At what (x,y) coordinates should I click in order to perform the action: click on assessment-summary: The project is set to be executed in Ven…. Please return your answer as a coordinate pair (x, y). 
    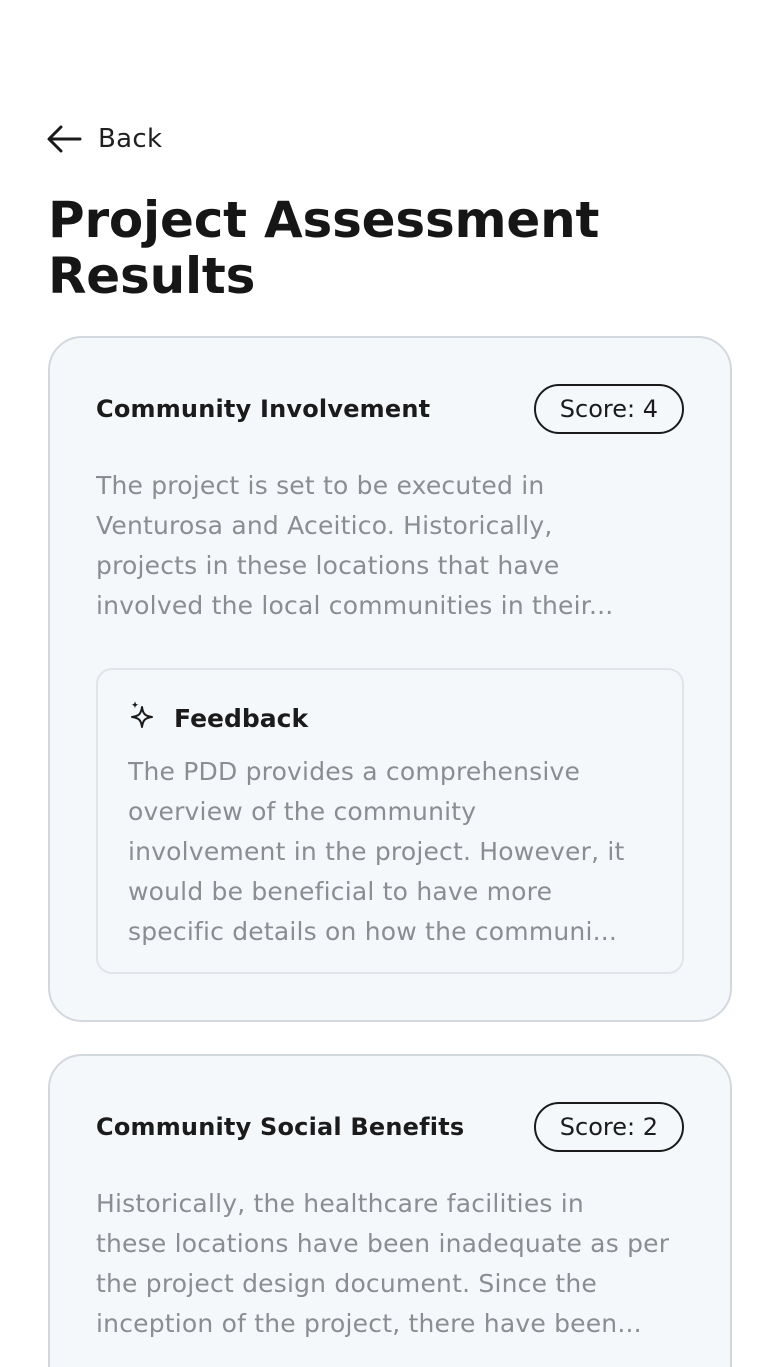
    Looking at the image, I should click on (390, 546).